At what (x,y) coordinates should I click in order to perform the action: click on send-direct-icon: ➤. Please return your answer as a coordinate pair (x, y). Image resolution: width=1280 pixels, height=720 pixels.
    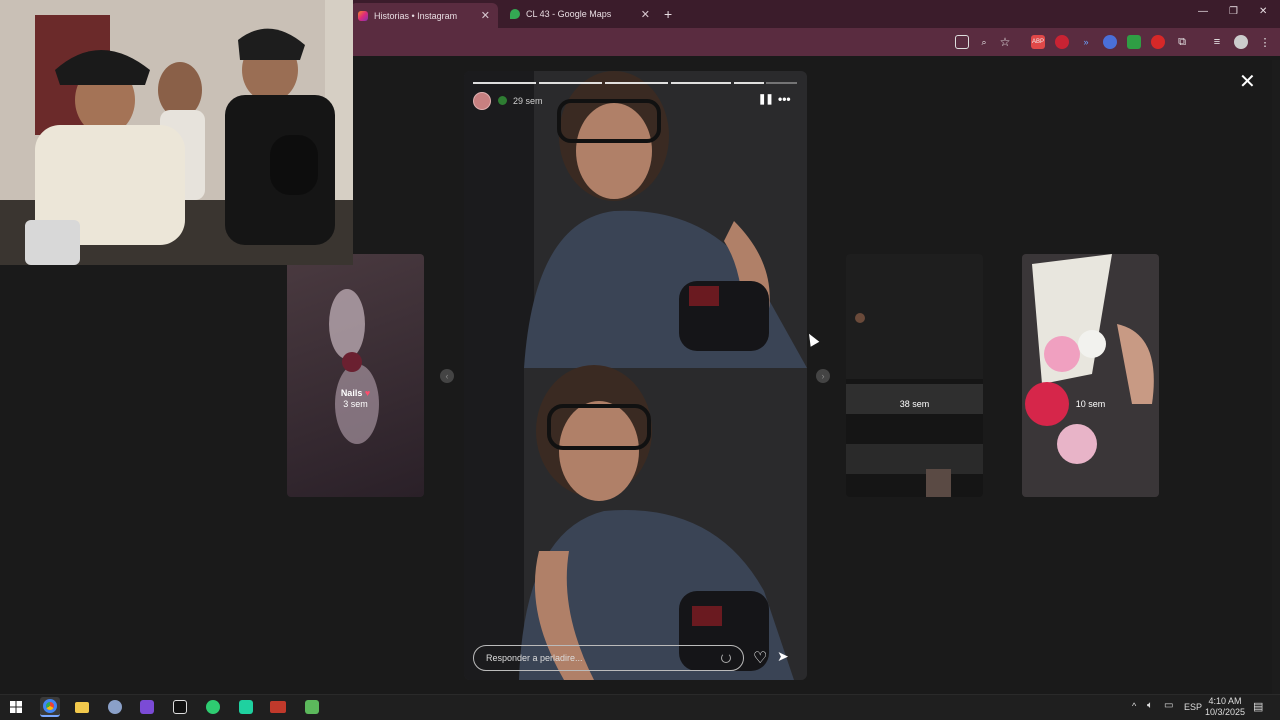
    Looking at the image, I should click on (783, 656).